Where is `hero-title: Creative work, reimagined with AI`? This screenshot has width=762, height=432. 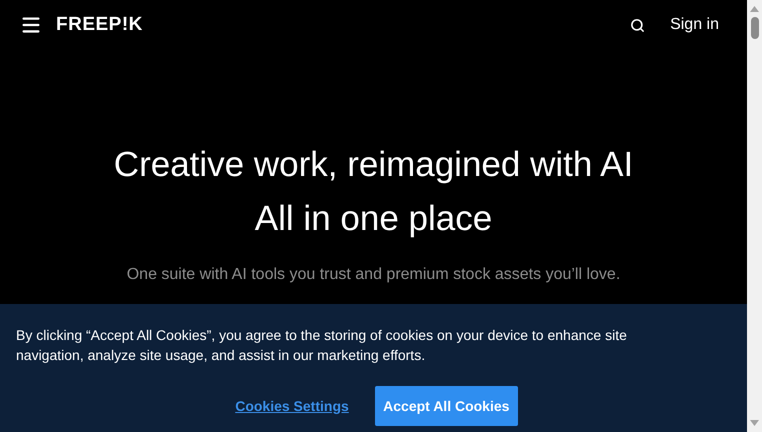
hero-title: Creative work, reimagined with AI is located at coordinates (374, 165).